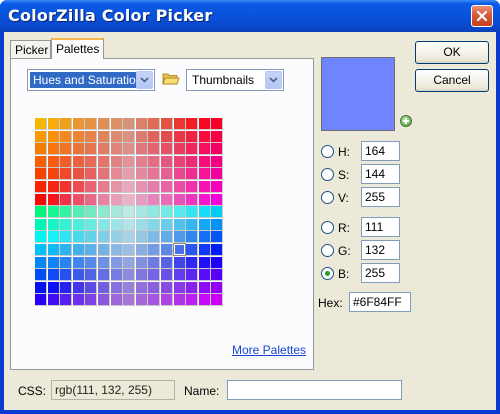 This screenshot has height=414, width=500. I want to click on name-input, so click(314, 390).